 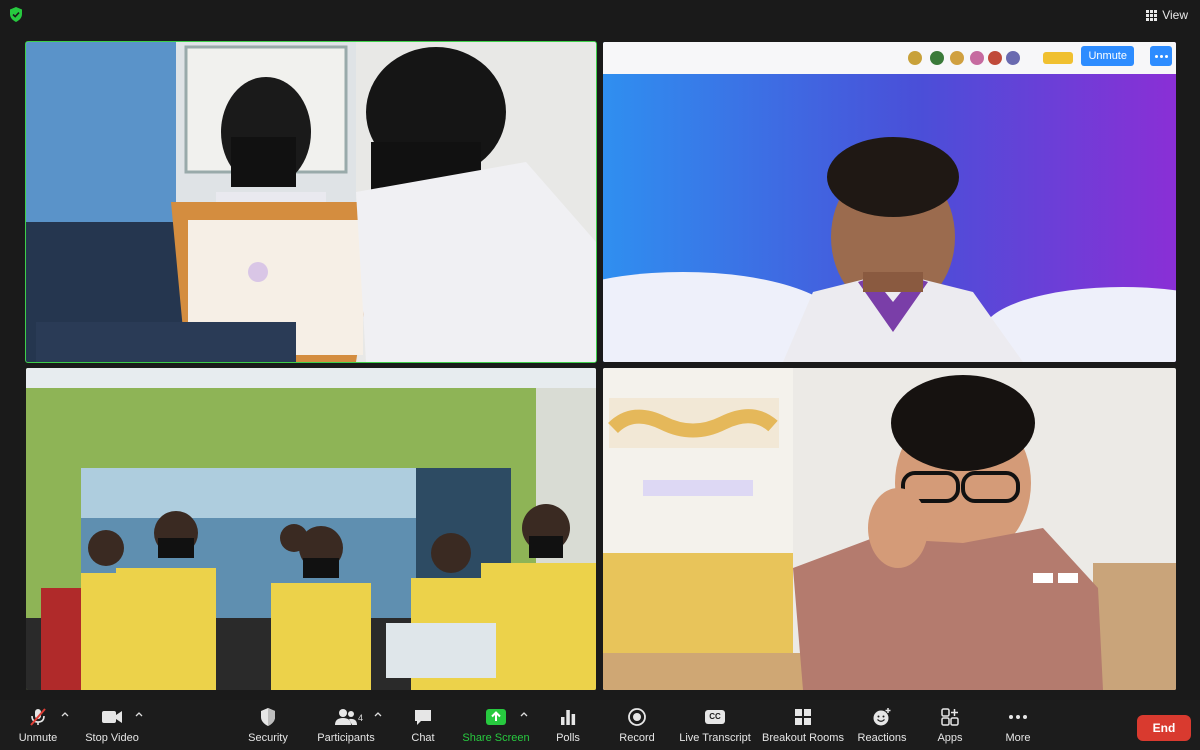 What do you see at coordinates (112, 738) in the screenshot?
I see `stop-video-label: Stop Video` at bounding box center [112, 738].